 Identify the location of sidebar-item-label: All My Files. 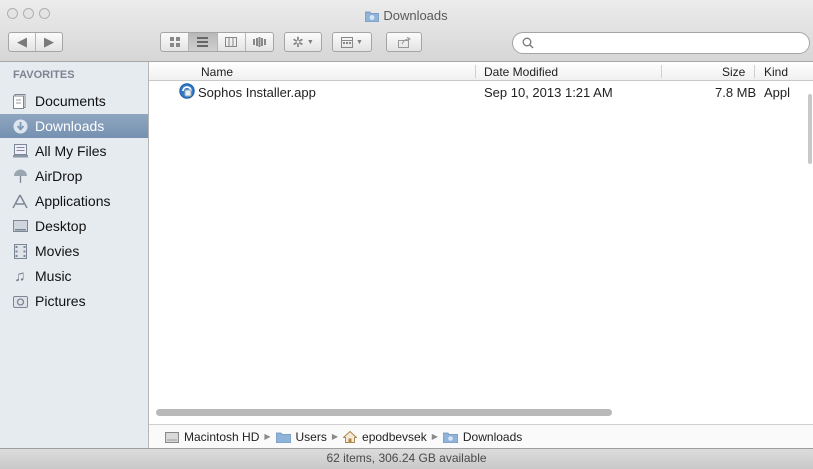
(71, 151).